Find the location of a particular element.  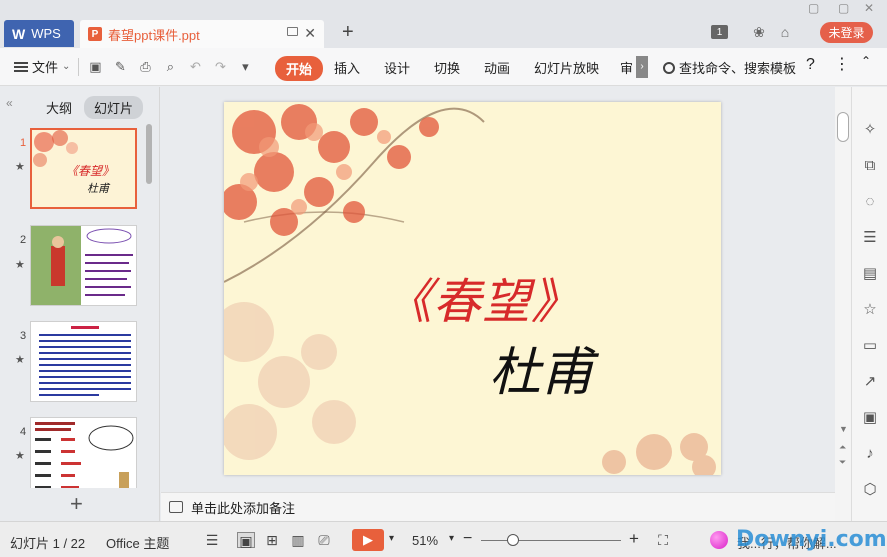

collapse-panel-icon: « is located at coordinates (9, 103).